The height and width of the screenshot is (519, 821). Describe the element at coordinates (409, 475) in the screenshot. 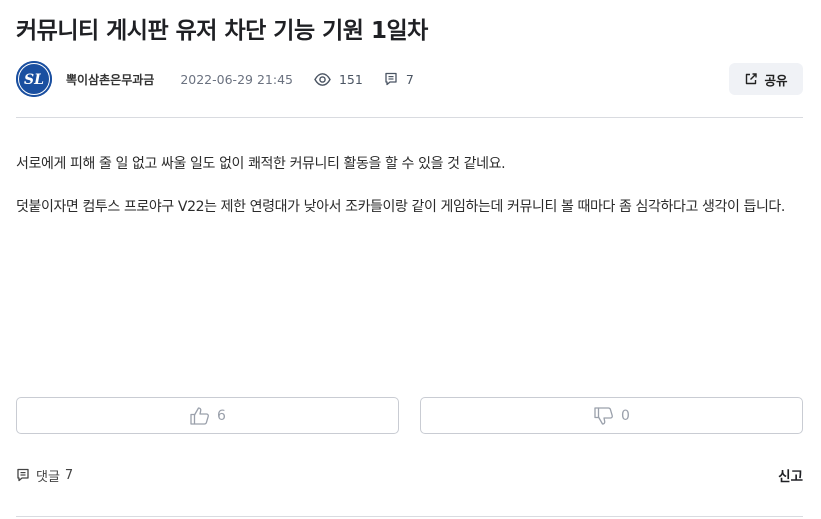

I see `post-footer: 댓글 7 신고` at that location.